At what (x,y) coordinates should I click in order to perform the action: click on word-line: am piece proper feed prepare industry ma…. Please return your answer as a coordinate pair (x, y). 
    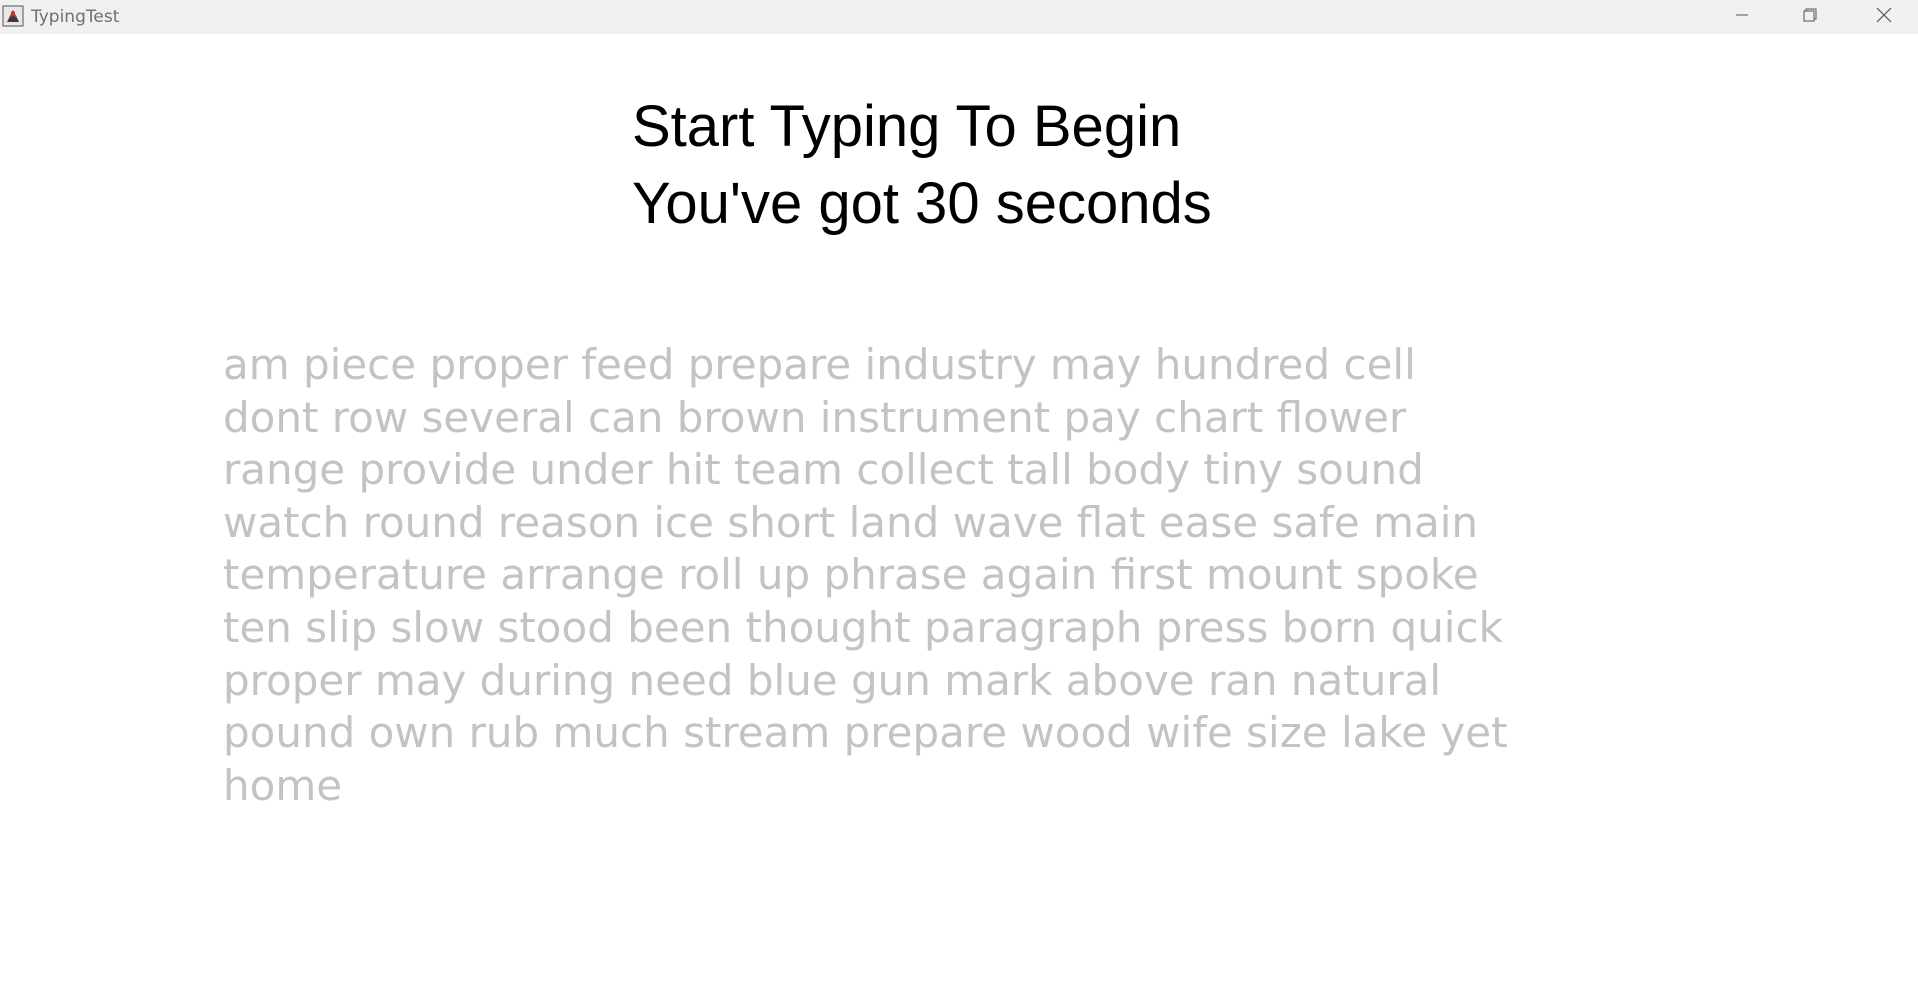
    Looking at the image, I should click on (819, 364).